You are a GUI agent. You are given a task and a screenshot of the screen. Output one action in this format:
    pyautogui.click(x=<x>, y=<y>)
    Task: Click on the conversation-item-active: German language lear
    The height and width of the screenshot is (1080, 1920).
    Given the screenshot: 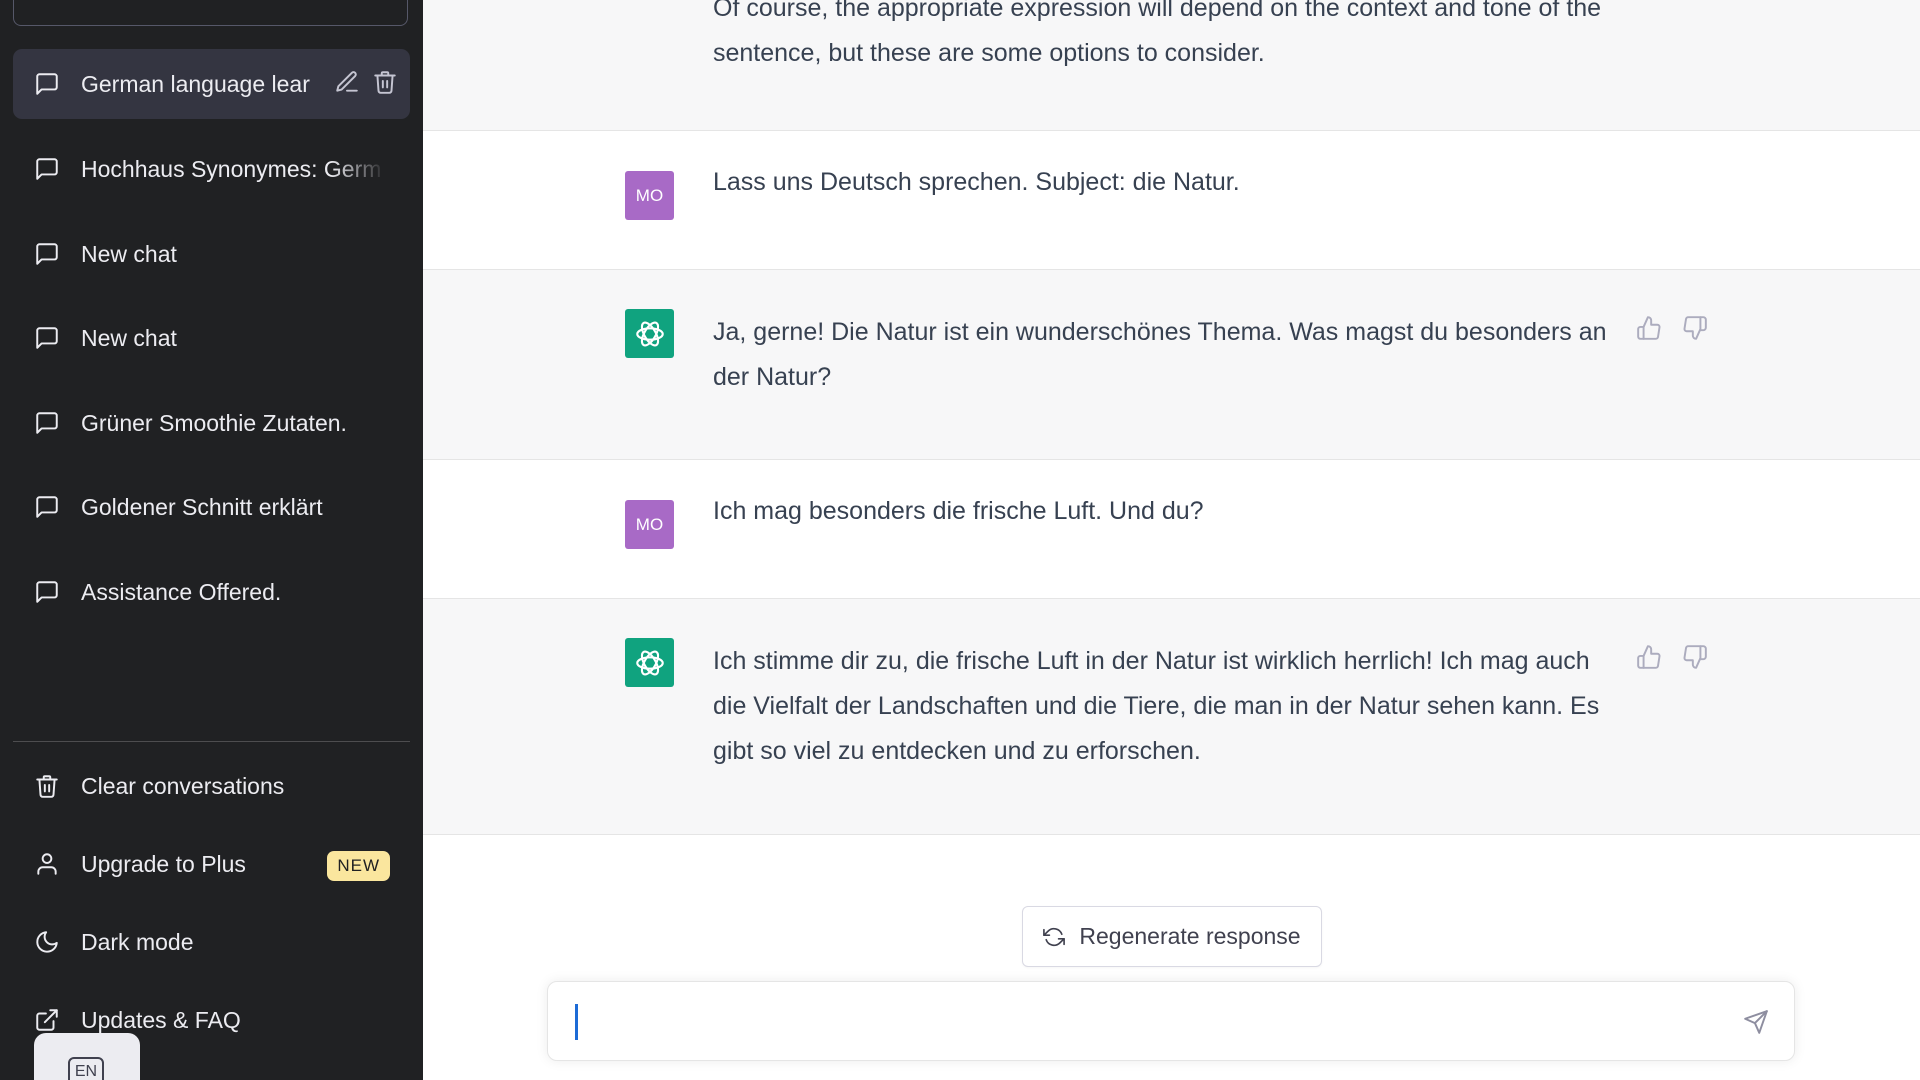 What is the action you would take?
    pyautogui.click(x=211, y=84)
    